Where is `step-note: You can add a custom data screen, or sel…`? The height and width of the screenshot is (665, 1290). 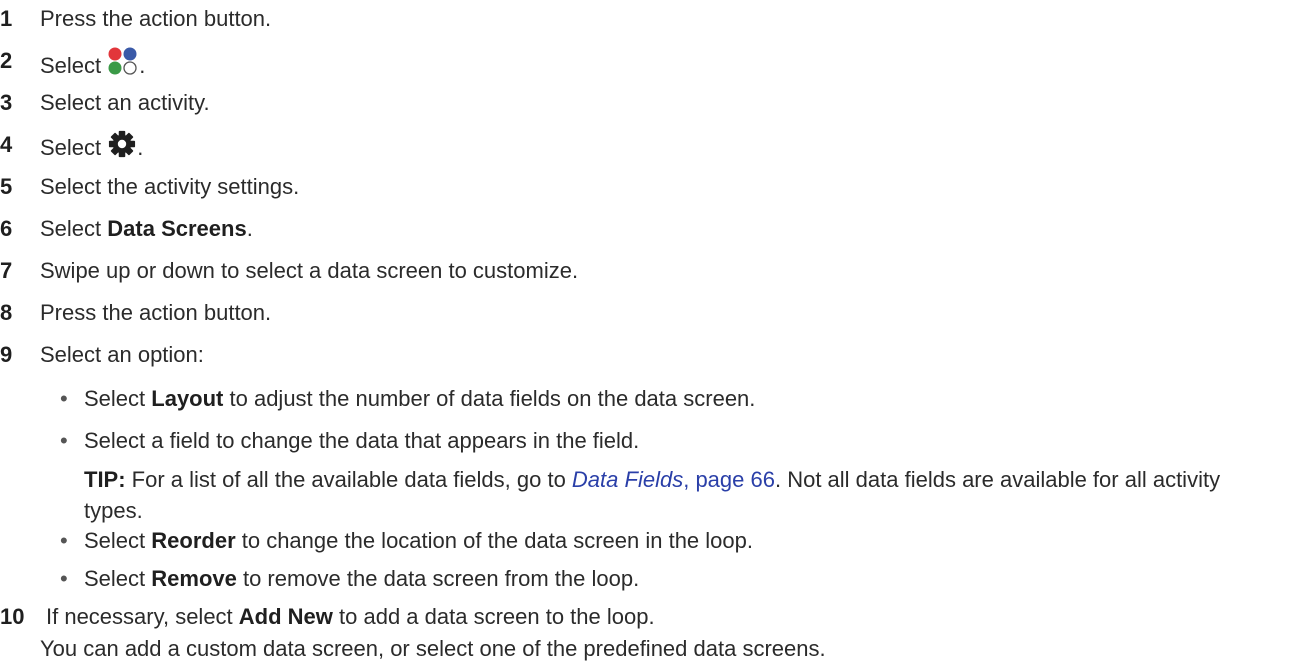
step-note: You can add a custom data screen, or sel… is located at coordinates (433, 648).